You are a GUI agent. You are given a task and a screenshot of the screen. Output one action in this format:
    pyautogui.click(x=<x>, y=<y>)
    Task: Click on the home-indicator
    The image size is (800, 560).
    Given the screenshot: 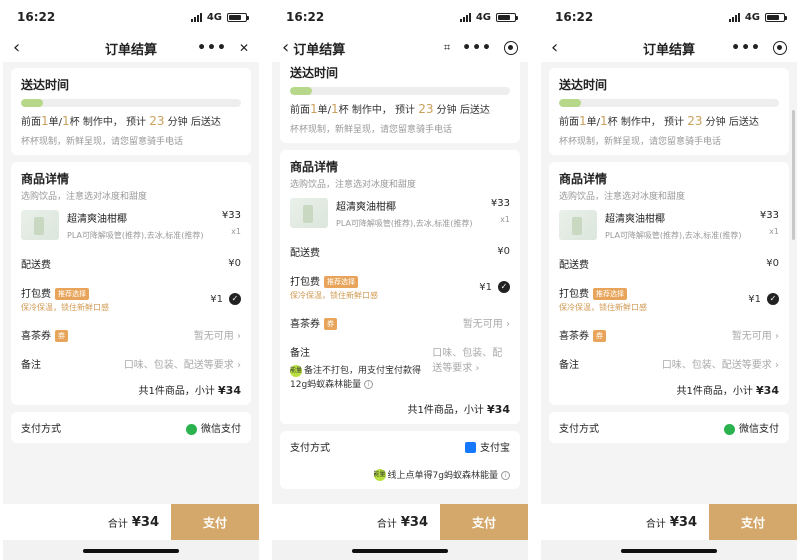 What is the action you would take?
    pyautogui.click(x=400, y=551)
    